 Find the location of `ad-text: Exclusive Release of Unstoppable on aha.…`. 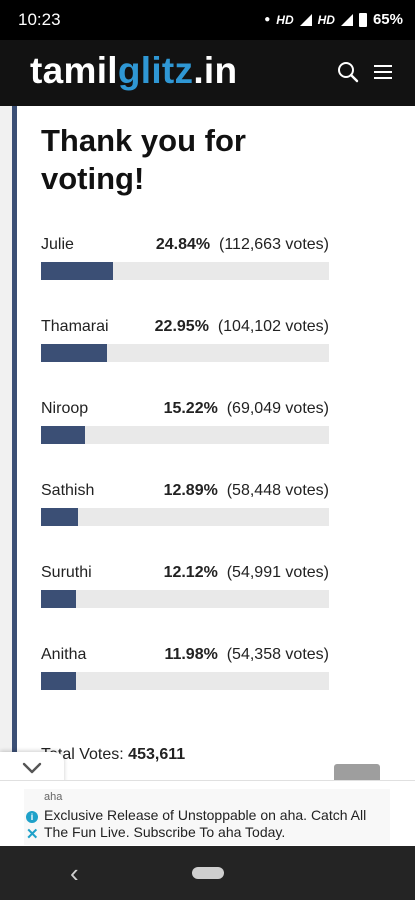

ad-text: Exclusive Release of Unstoppable on aha.… is located at coordinates (205, 823).